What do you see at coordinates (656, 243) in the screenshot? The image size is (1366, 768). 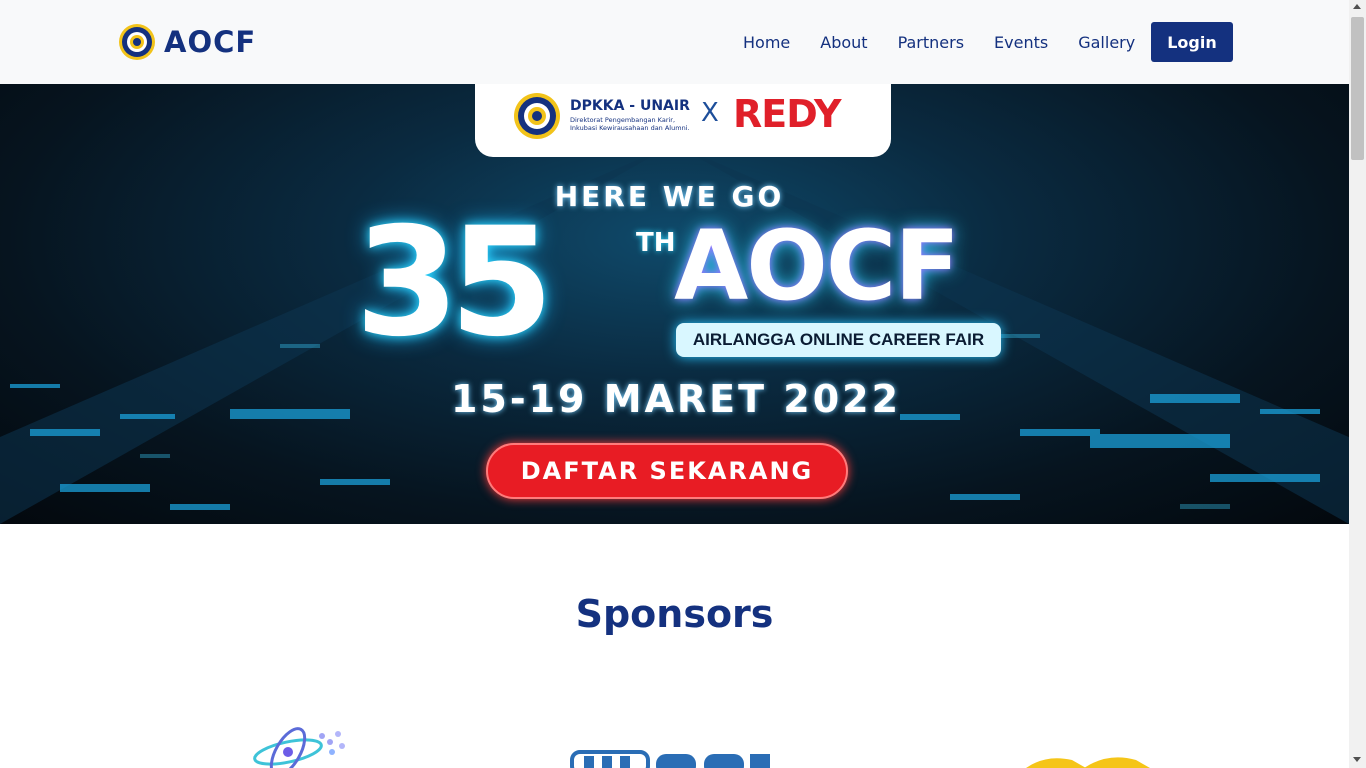 I see `hero-edition-ordinal: TH` at bounding box center [656, 243].